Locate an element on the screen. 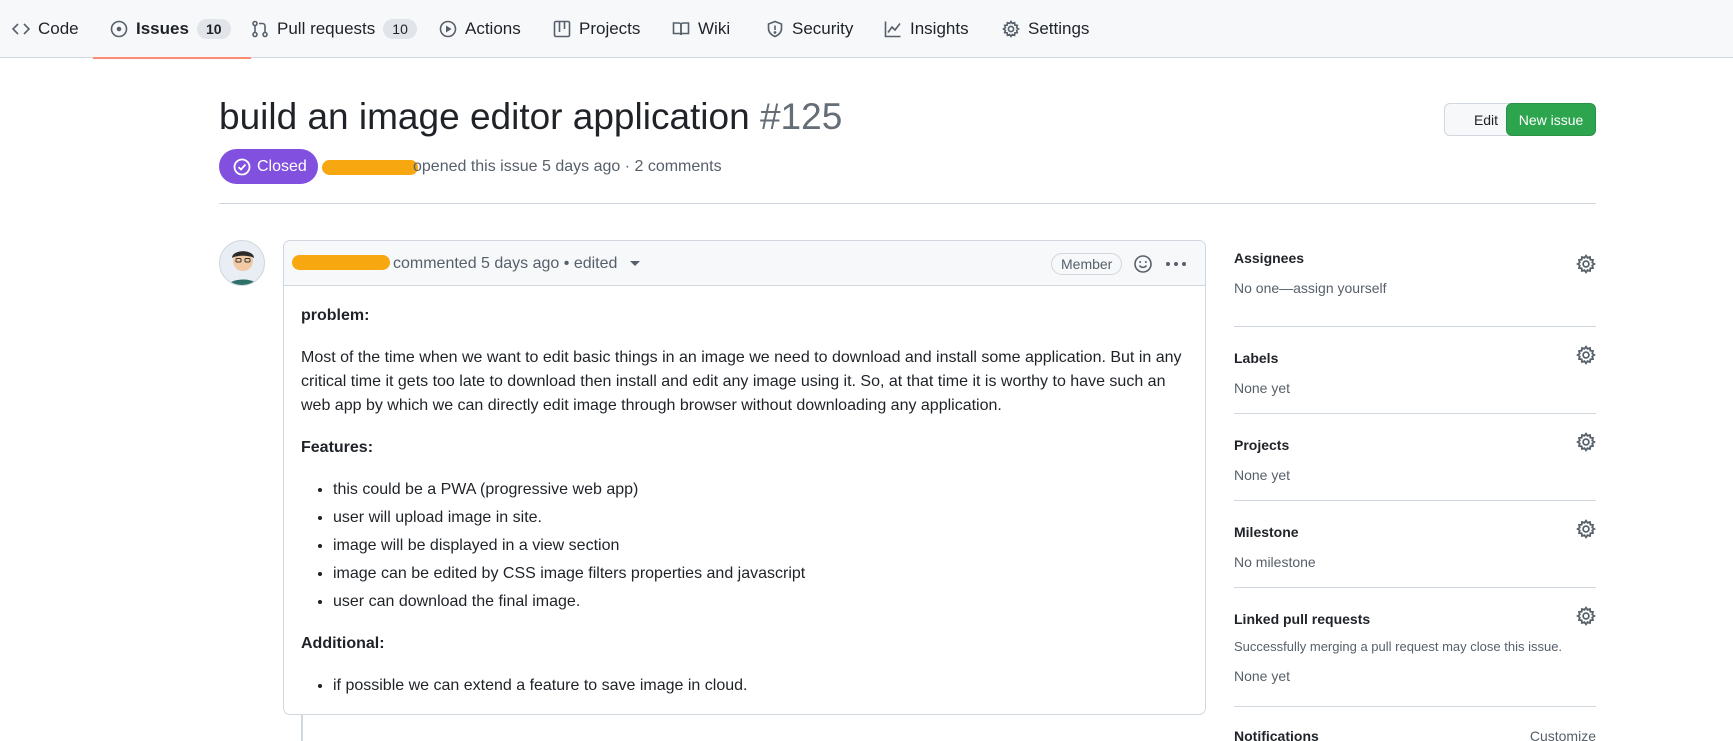 This screenshot has width=1733, height=741. role-badge: Member is located at coordinates (1087, 264).